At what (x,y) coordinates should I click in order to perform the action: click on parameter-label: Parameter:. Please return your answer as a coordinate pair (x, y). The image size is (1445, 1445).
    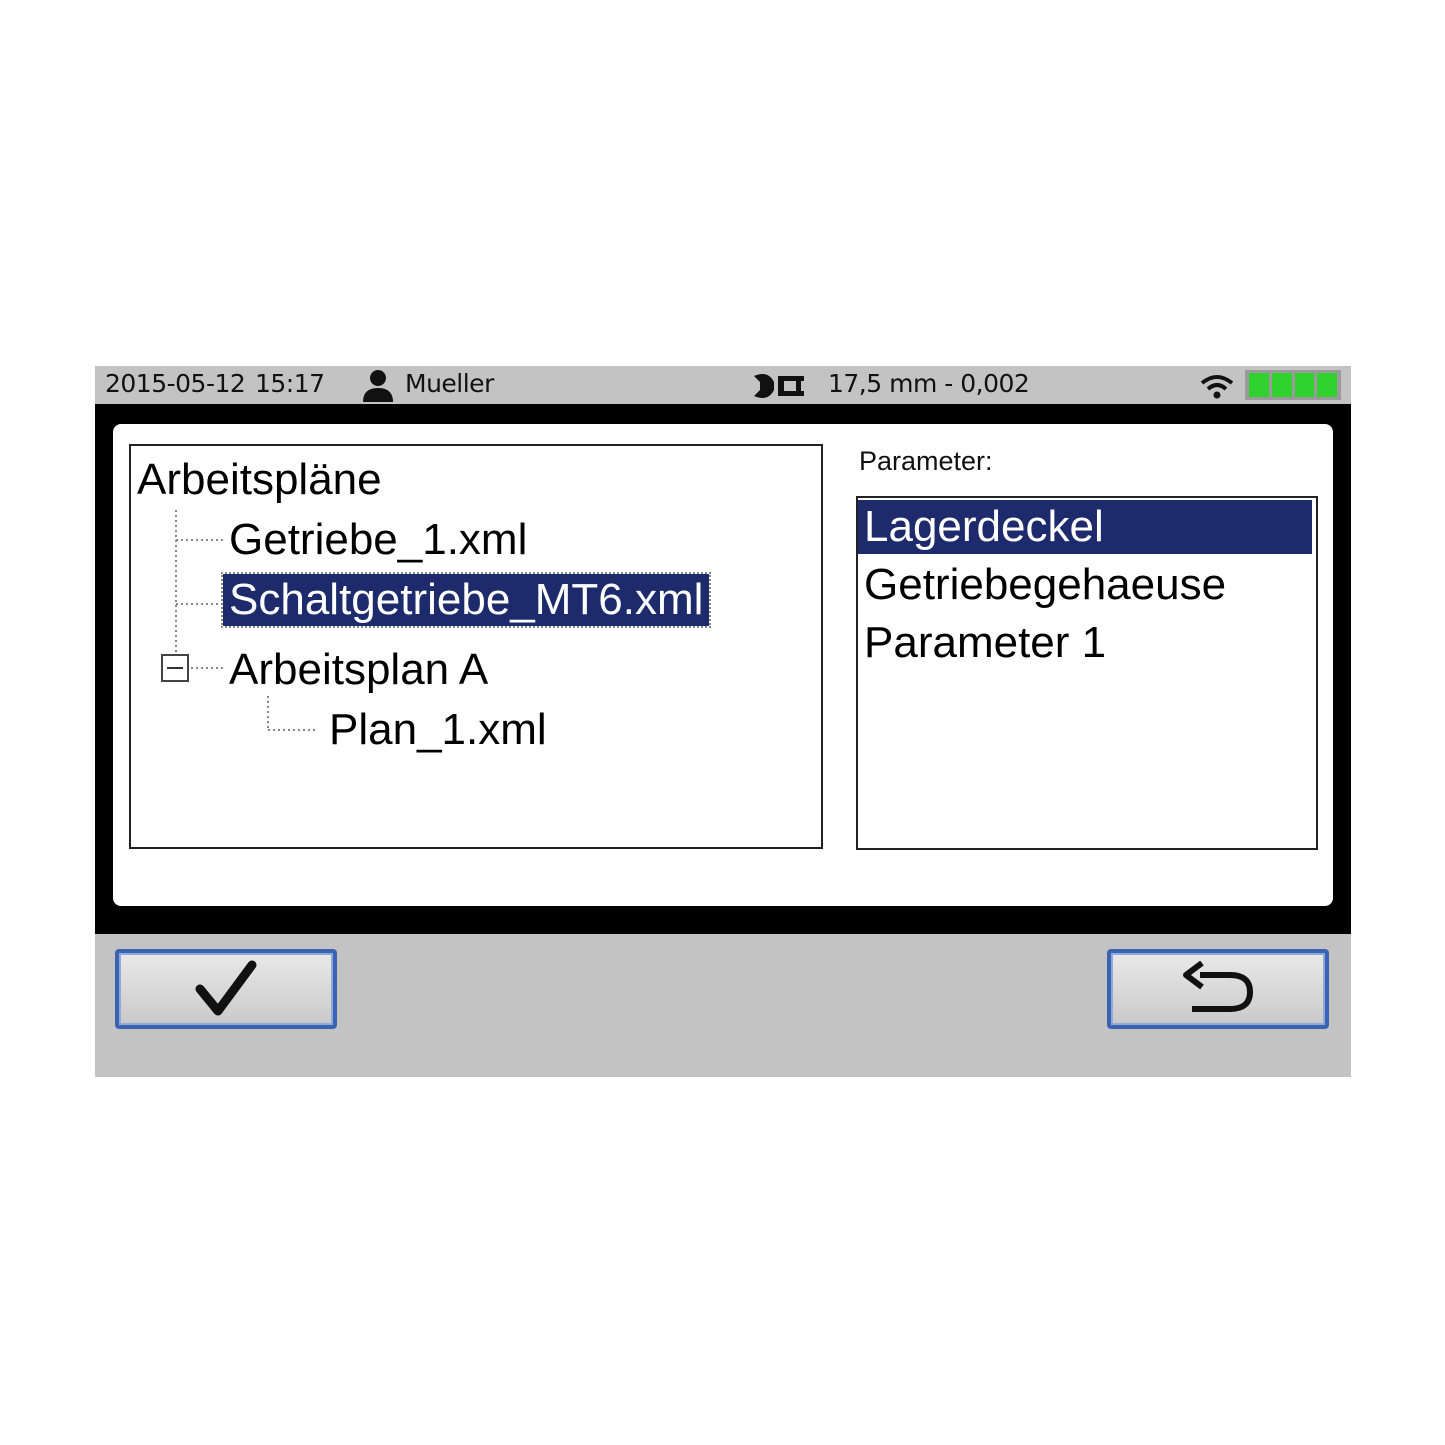
    Looking at the image, I should click on (926, 461).